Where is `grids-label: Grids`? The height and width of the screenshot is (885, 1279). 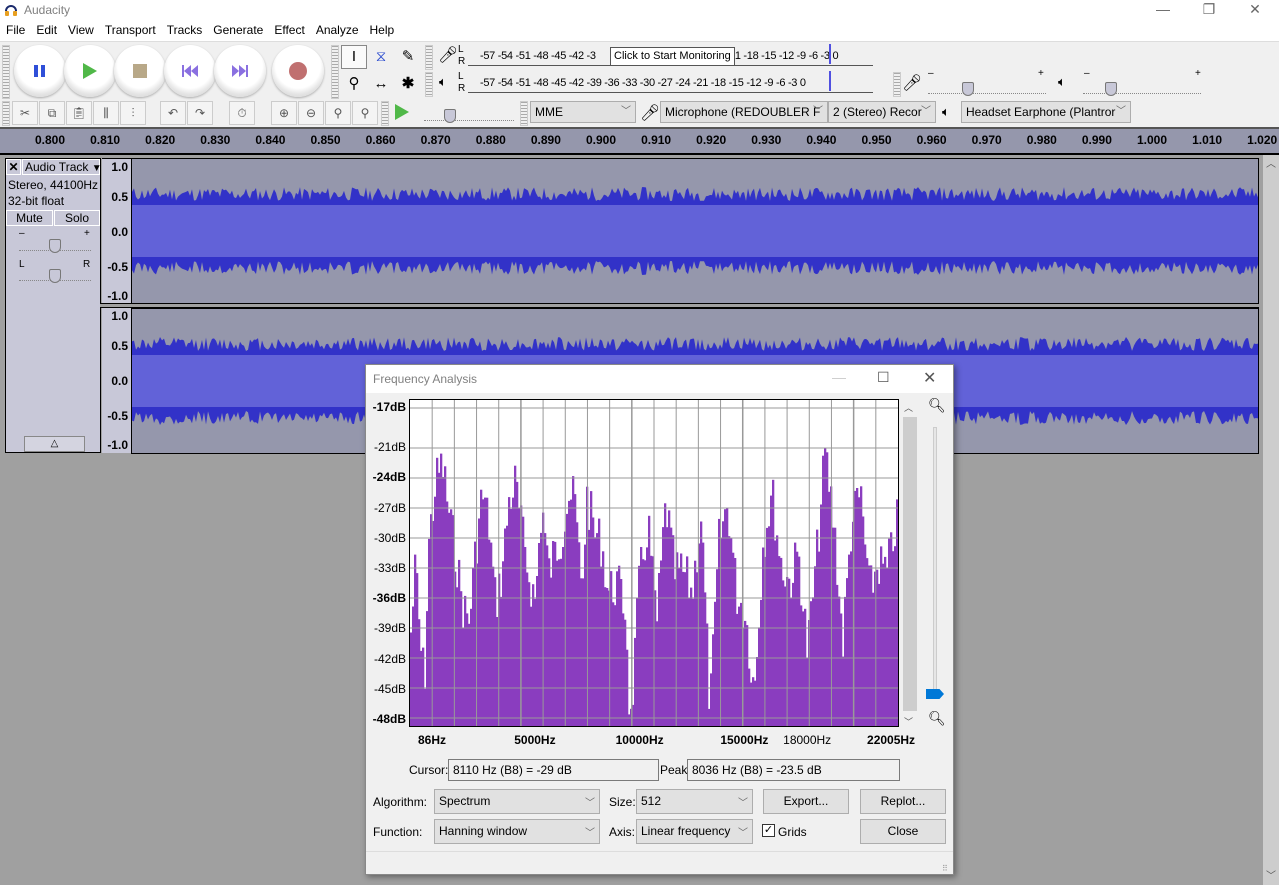 grids-label: Grids is located at coordinates (792, 832).